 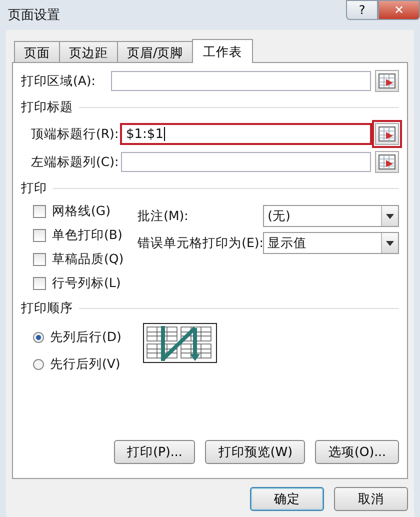 What do you see at coordinates (155, 51) in the screenshot?
I see `tab: 页眉/页脚` at bounding box center [155, 51].